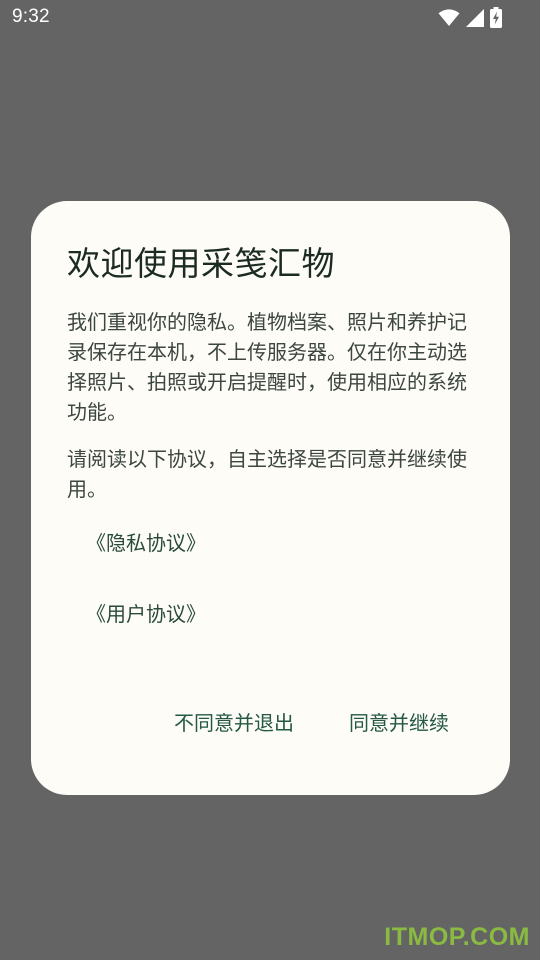 This screenshot has height=960, width=540. I want to click on site-watermark: ITMOP.COM, so click(457, 937).